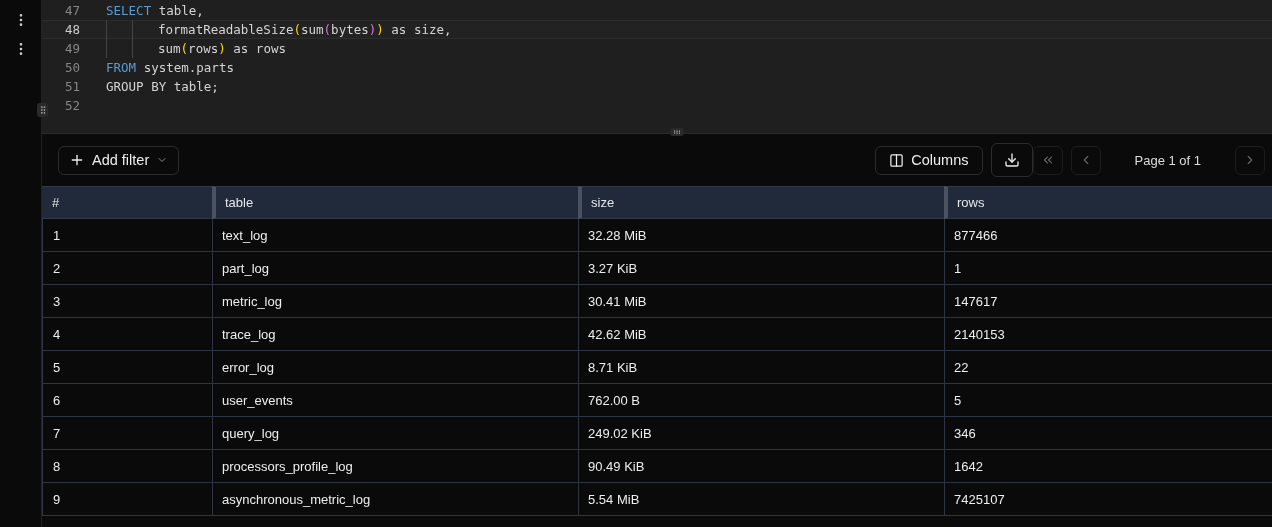  Describe the element at coordinates (761, 499) in the screenshot. I see `table-cell: 5.54 MiB` at that location.